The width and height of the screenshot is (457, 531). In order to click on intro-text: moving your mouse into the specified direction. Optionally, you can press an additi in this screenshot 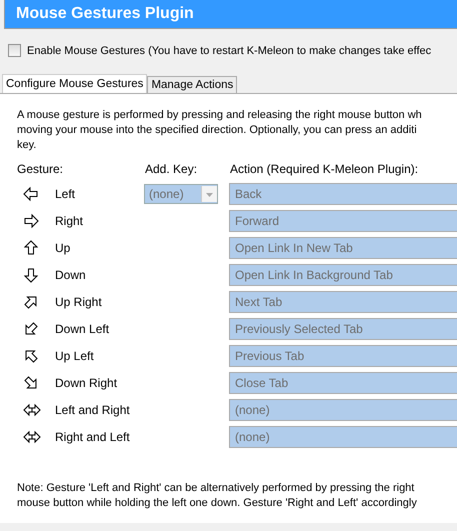, I will do `click(217, 130)`.